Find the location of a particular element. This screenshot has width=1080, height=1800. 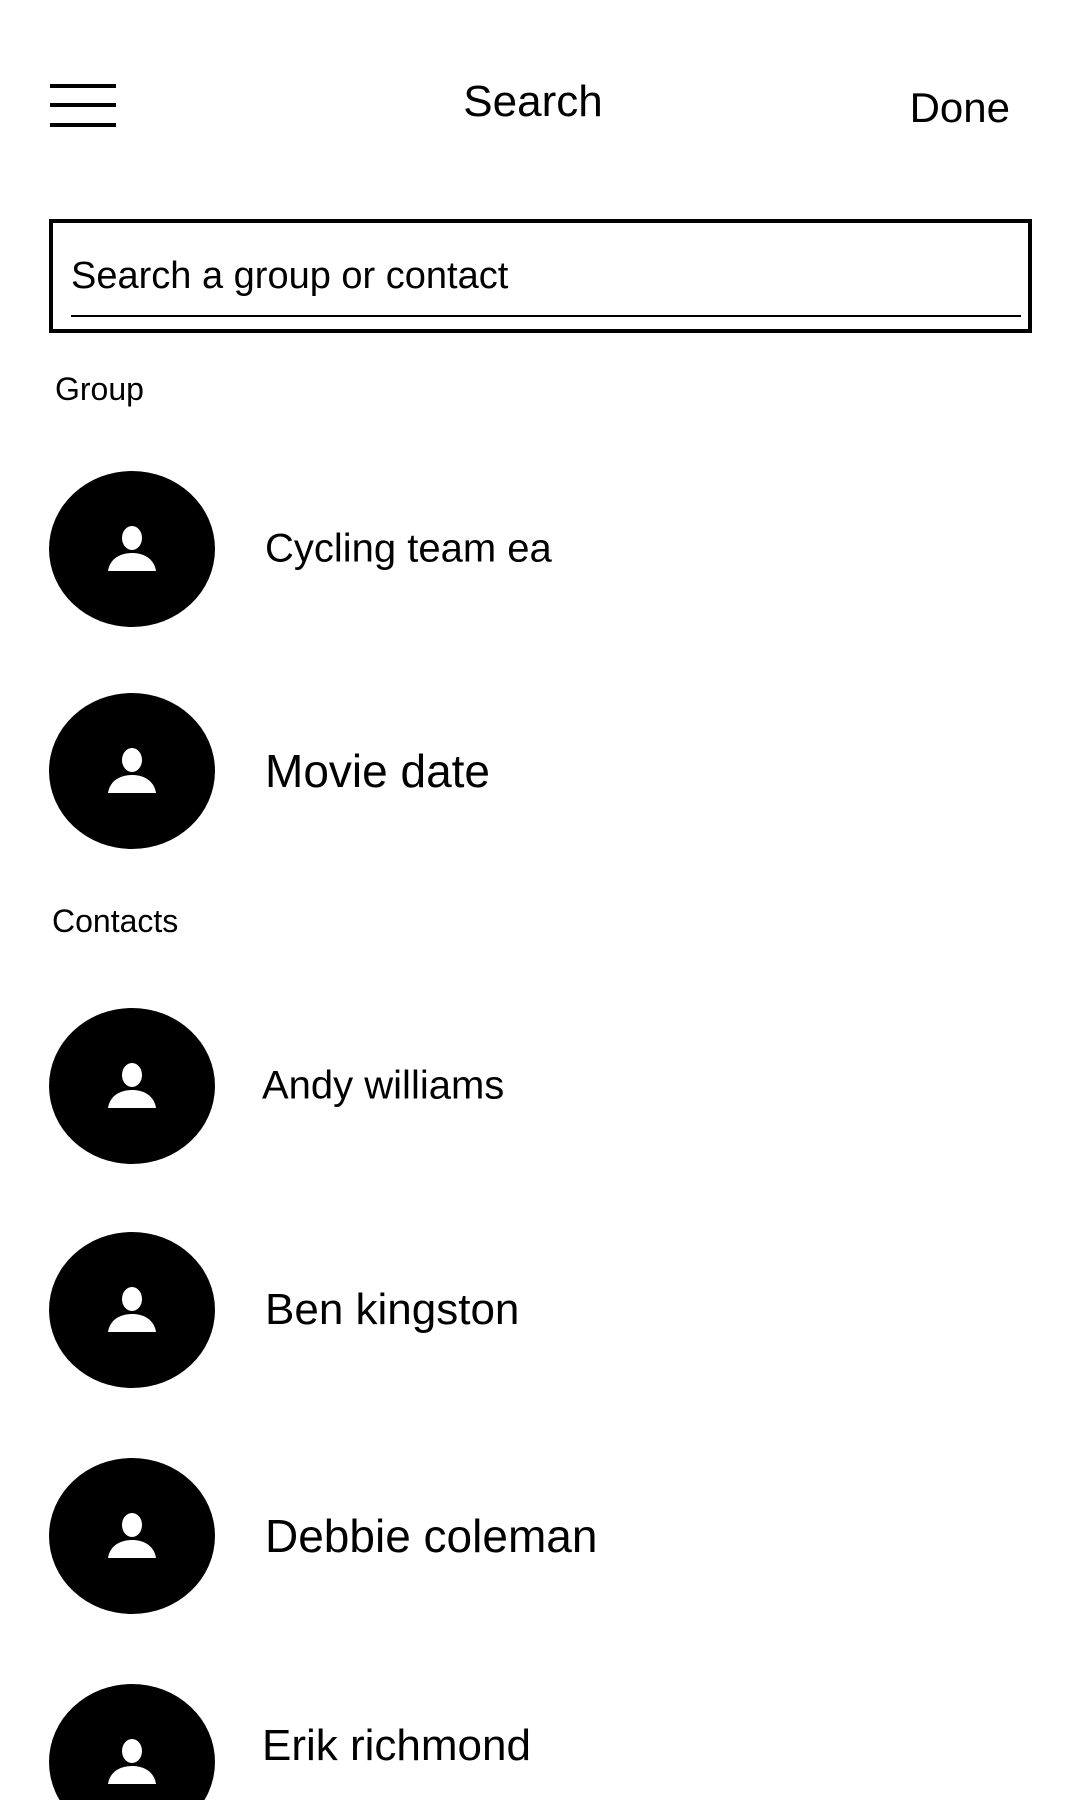

contact-item: Debbie coleman is located at coordinates (540, 1536).